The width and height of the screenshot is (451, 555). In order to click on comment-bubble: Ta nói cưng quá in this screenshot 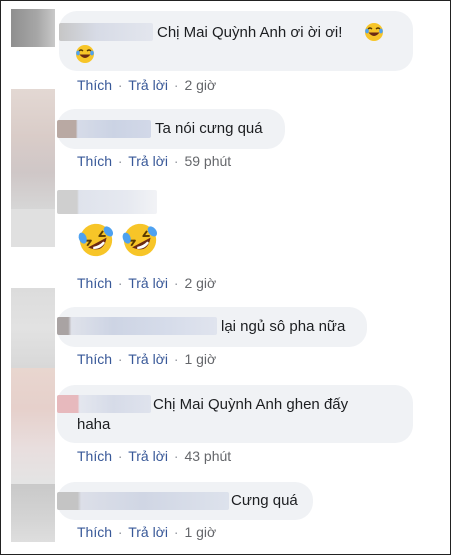, I will do `click(171, 129)`.